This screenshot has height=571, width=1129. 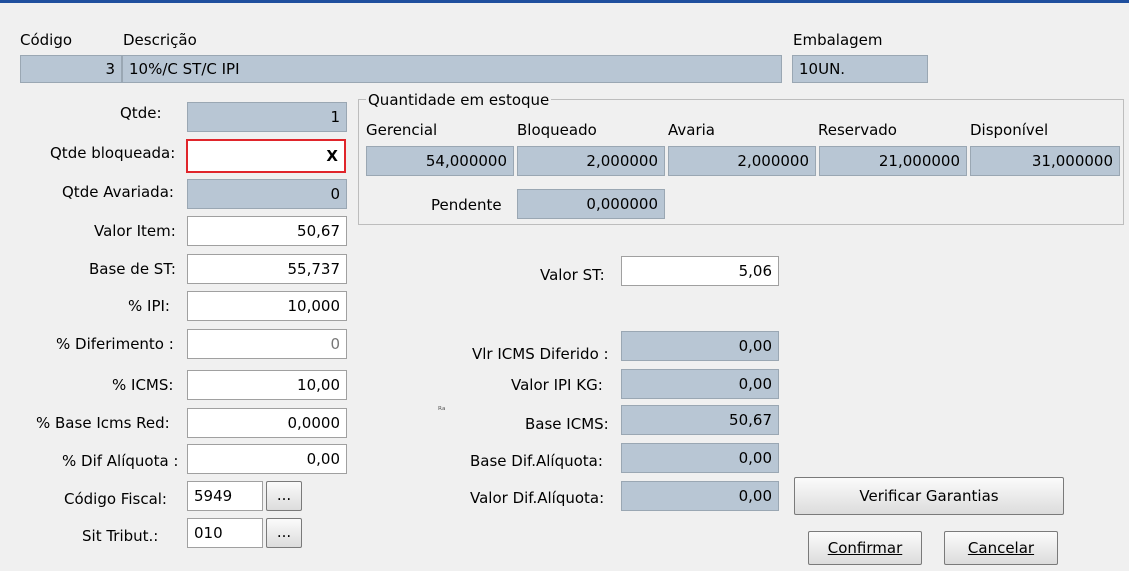 I want to click on valor-ipi-kg-field: 0,00, so click(x=700, y=384).